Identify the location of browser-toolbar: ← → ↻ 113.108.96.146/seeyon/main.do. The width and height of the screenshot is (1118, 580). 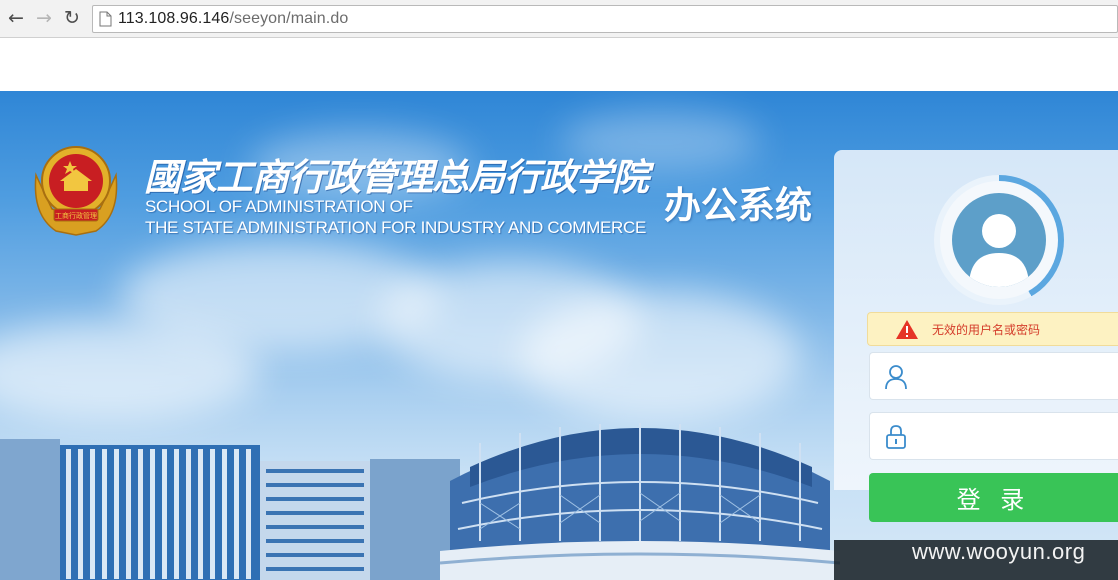
(559, 19).